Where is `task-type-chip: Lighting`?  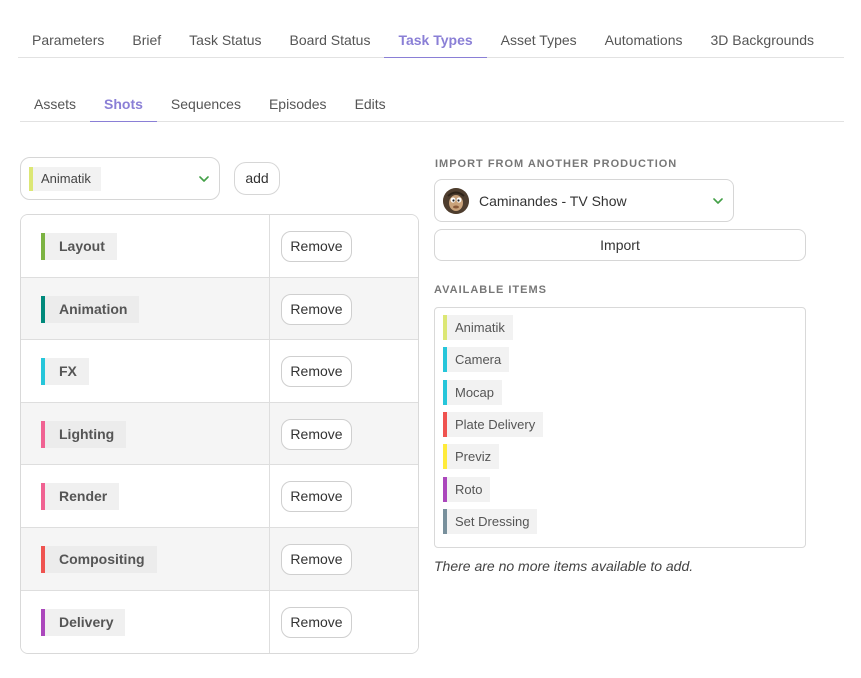 task-type-chip: Lighting is located at coordinates (84, 434).